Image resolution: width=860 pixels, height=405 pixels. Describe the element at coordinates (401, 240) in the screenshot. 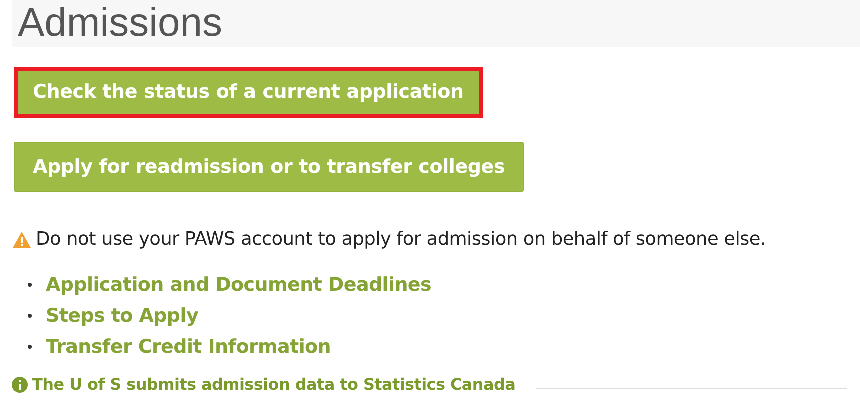

I see `warning-text: Do not use your PAWS account to apply for admission on behalf of someone else.` at that location.